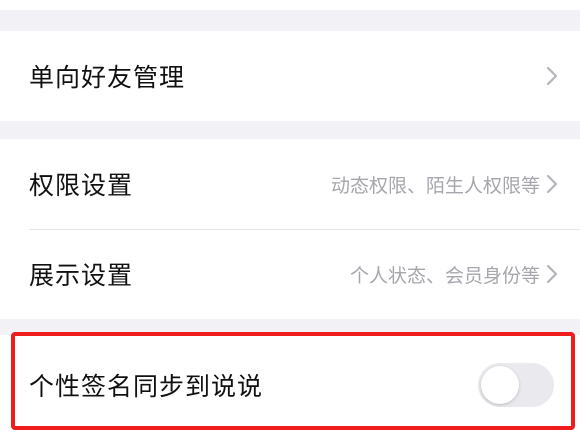  I want to click on row-label: 单向好友管理, so click(107, 77).